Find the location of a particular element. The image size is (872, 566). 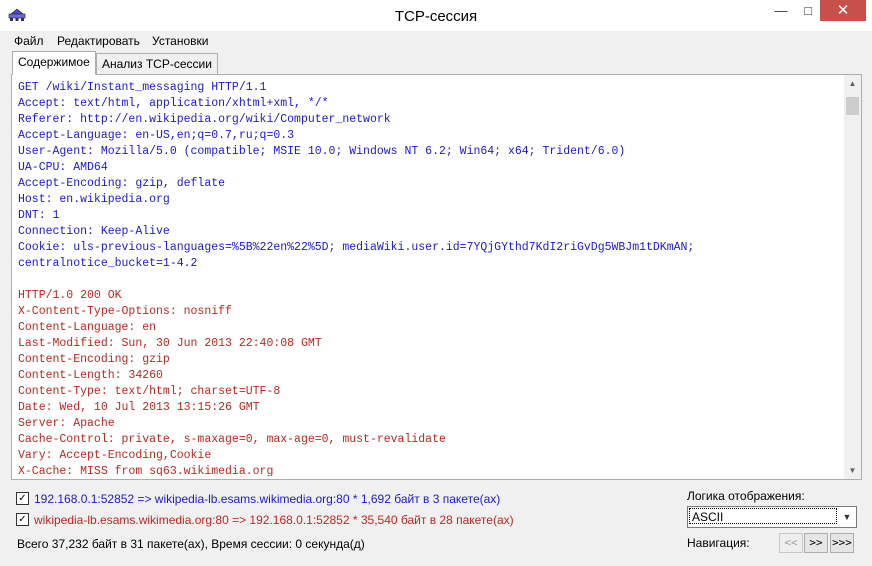

vertical-scrollbar: ▲ ▼ is located at coordinates (852, 277).